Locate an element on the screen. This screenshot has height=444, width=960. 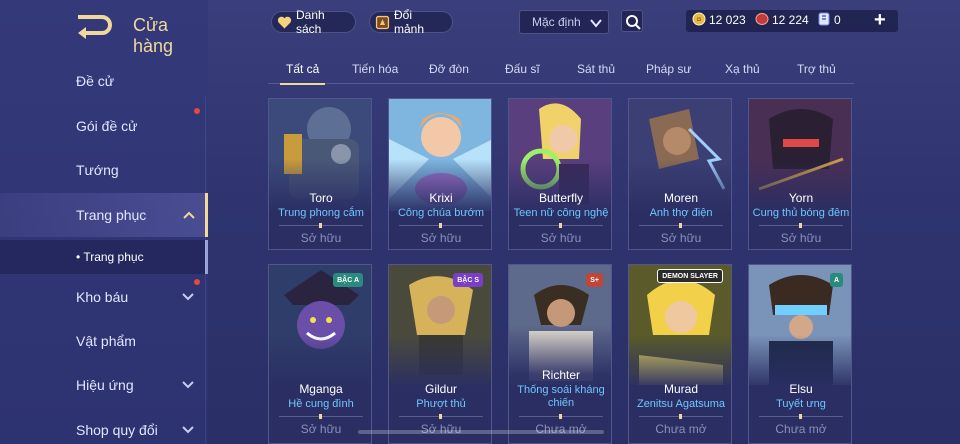
skin-card-elsu: A Elsu Tuyết ưng Chưa mở is located at coordinates (800, 354).